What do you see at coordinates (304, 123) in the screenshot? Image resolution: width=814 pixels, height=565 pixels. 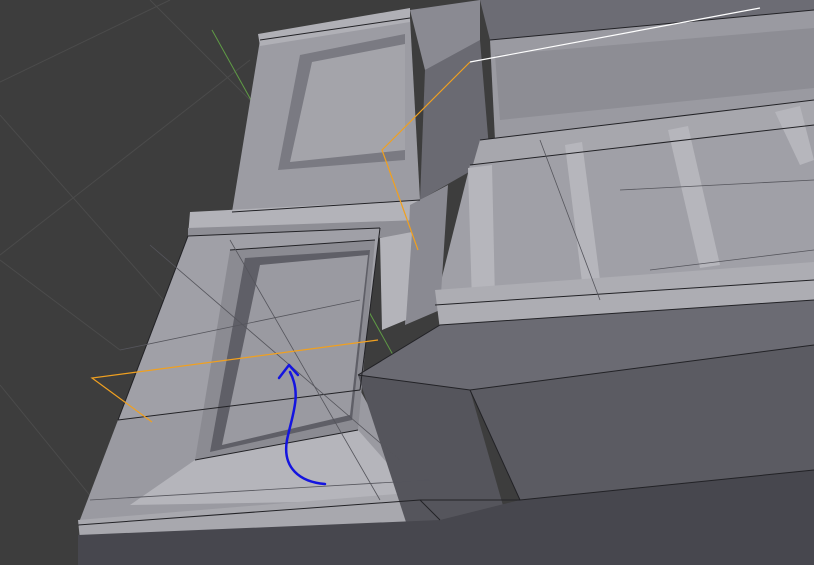 I see `upper-wall-section` at bounding box center [304, 123].